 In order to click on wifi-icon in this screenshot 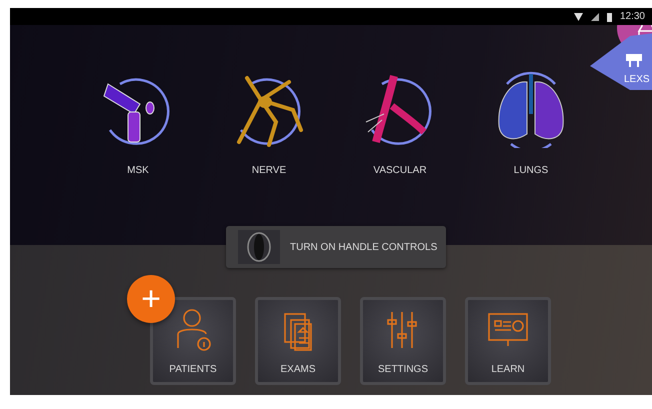, I will do `click(578, 16)`.